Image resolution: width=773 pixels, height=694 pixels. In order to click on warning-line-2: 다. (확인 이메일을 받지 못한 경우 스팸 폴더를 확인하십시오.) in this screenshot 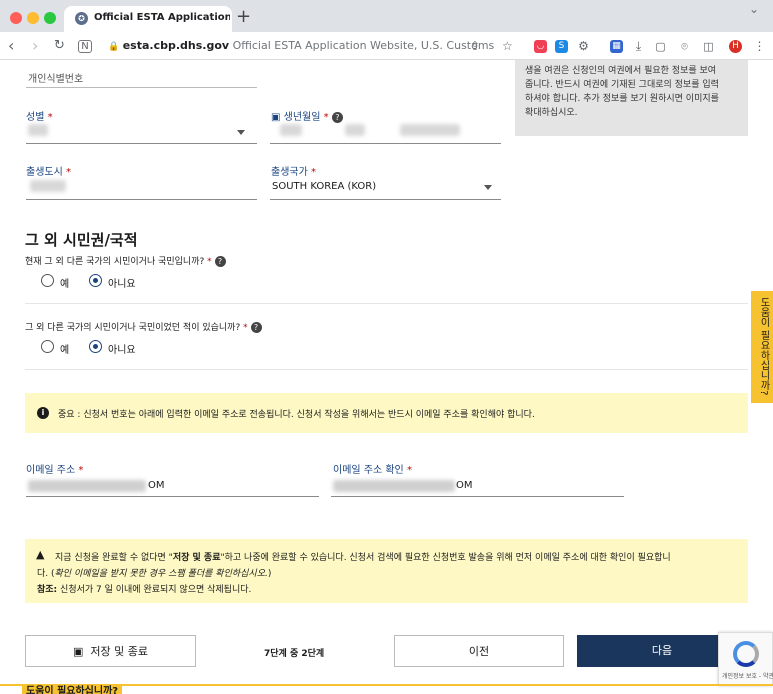, I will do `click(154, 574)`.